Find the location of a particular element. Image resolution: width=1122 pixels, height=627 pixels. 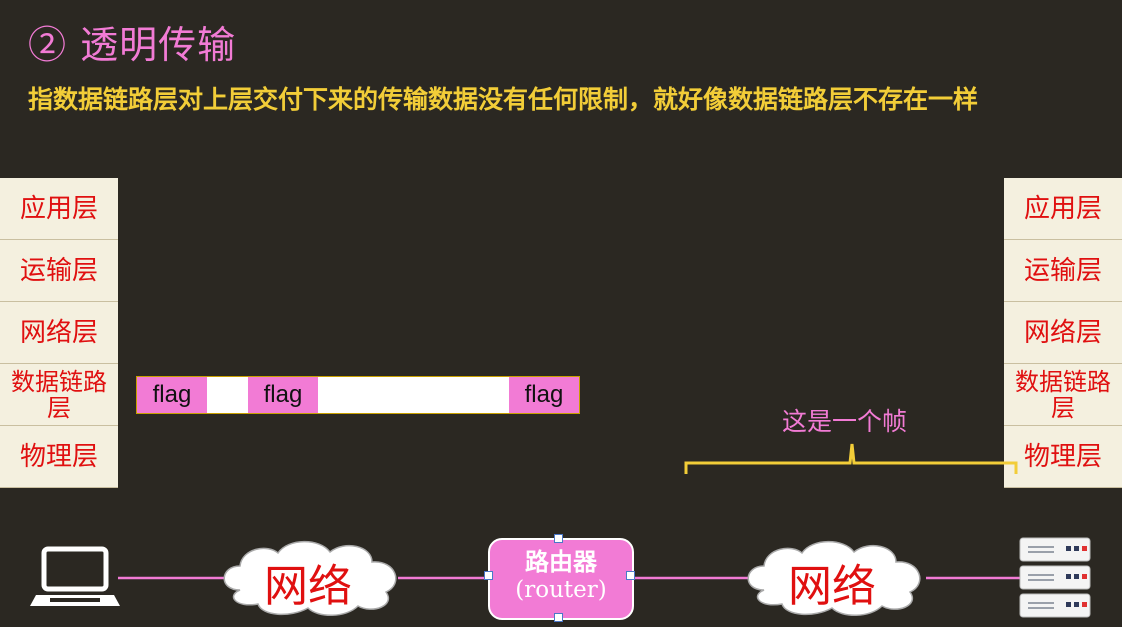

router-name: 路由器 is located at coordinates (561, 561).